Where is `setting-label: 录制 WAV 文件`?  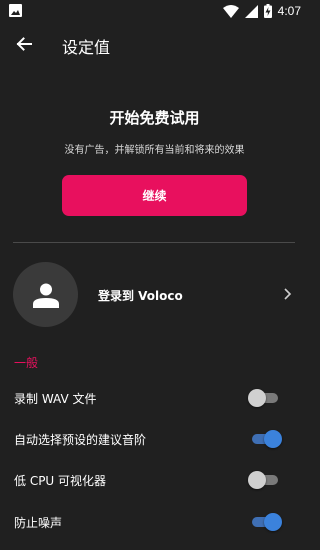 setting-label: 录制 WAV 文件 is located at coordinates (55, 399).